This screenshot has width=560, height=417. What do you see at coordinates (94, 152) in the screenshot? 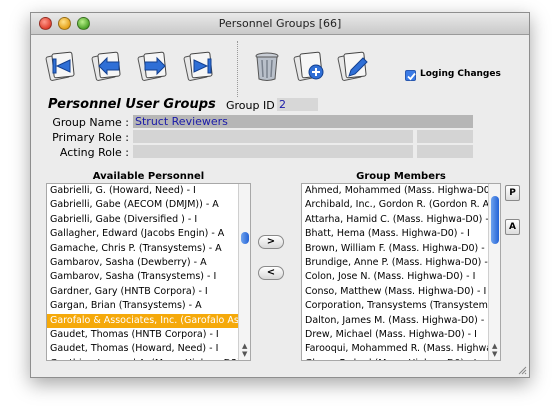
I see `acting-role-label: Acting Role :` at bounding box center [94, 152].